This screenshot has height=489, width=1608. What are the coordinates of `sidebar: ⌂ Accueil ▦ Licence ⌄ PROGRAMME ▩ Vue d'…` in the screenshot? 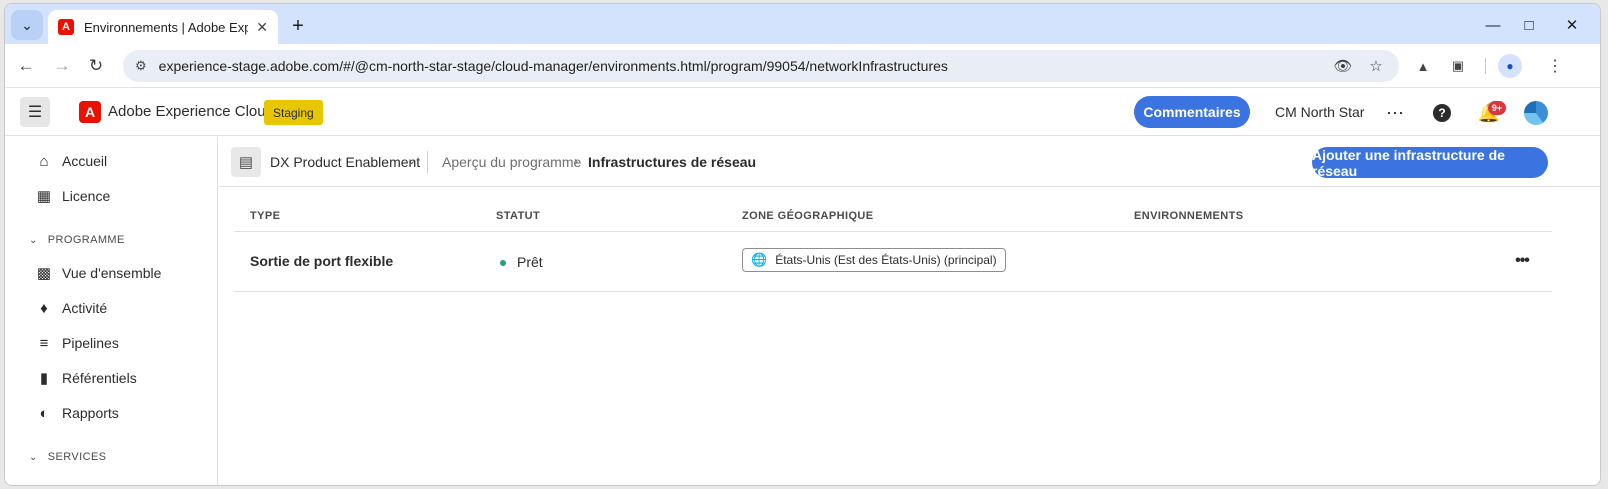 It's located at (111, 311).